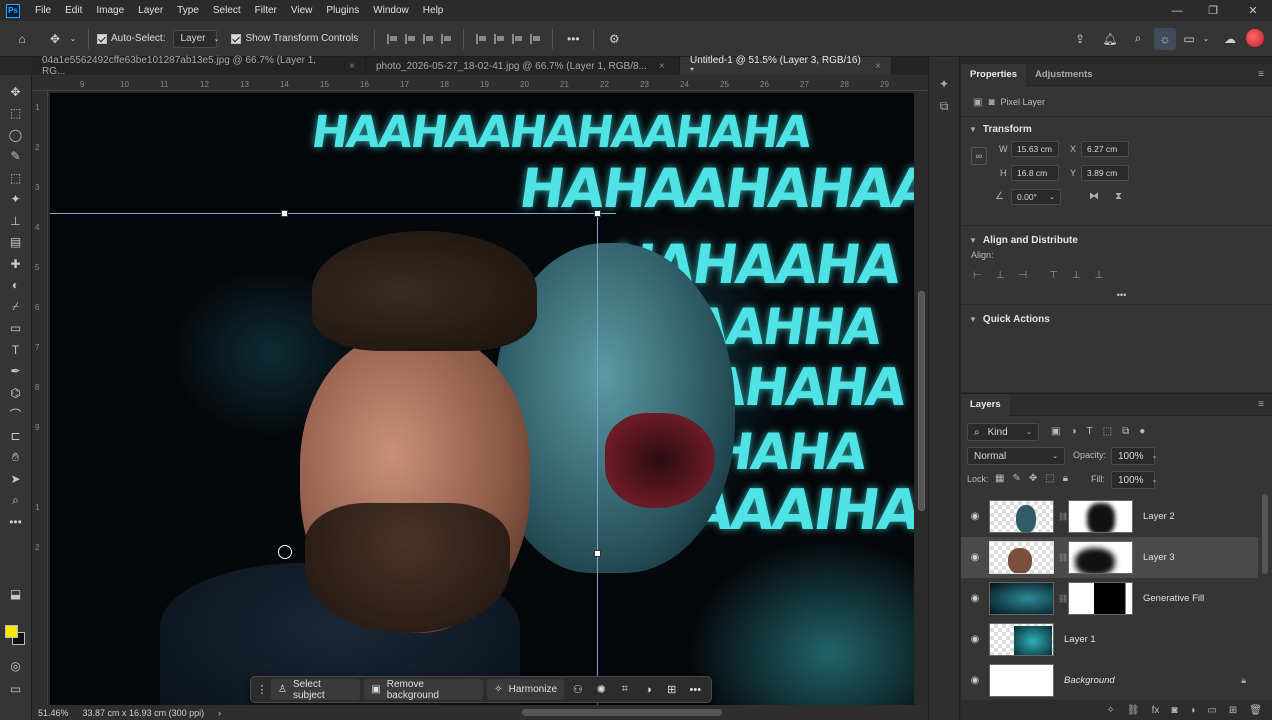 This screenshot has width=1272, height=720. Describe the element at coordinates (227, 10) in the screenshot. I see `menu-select: Select` at that location.